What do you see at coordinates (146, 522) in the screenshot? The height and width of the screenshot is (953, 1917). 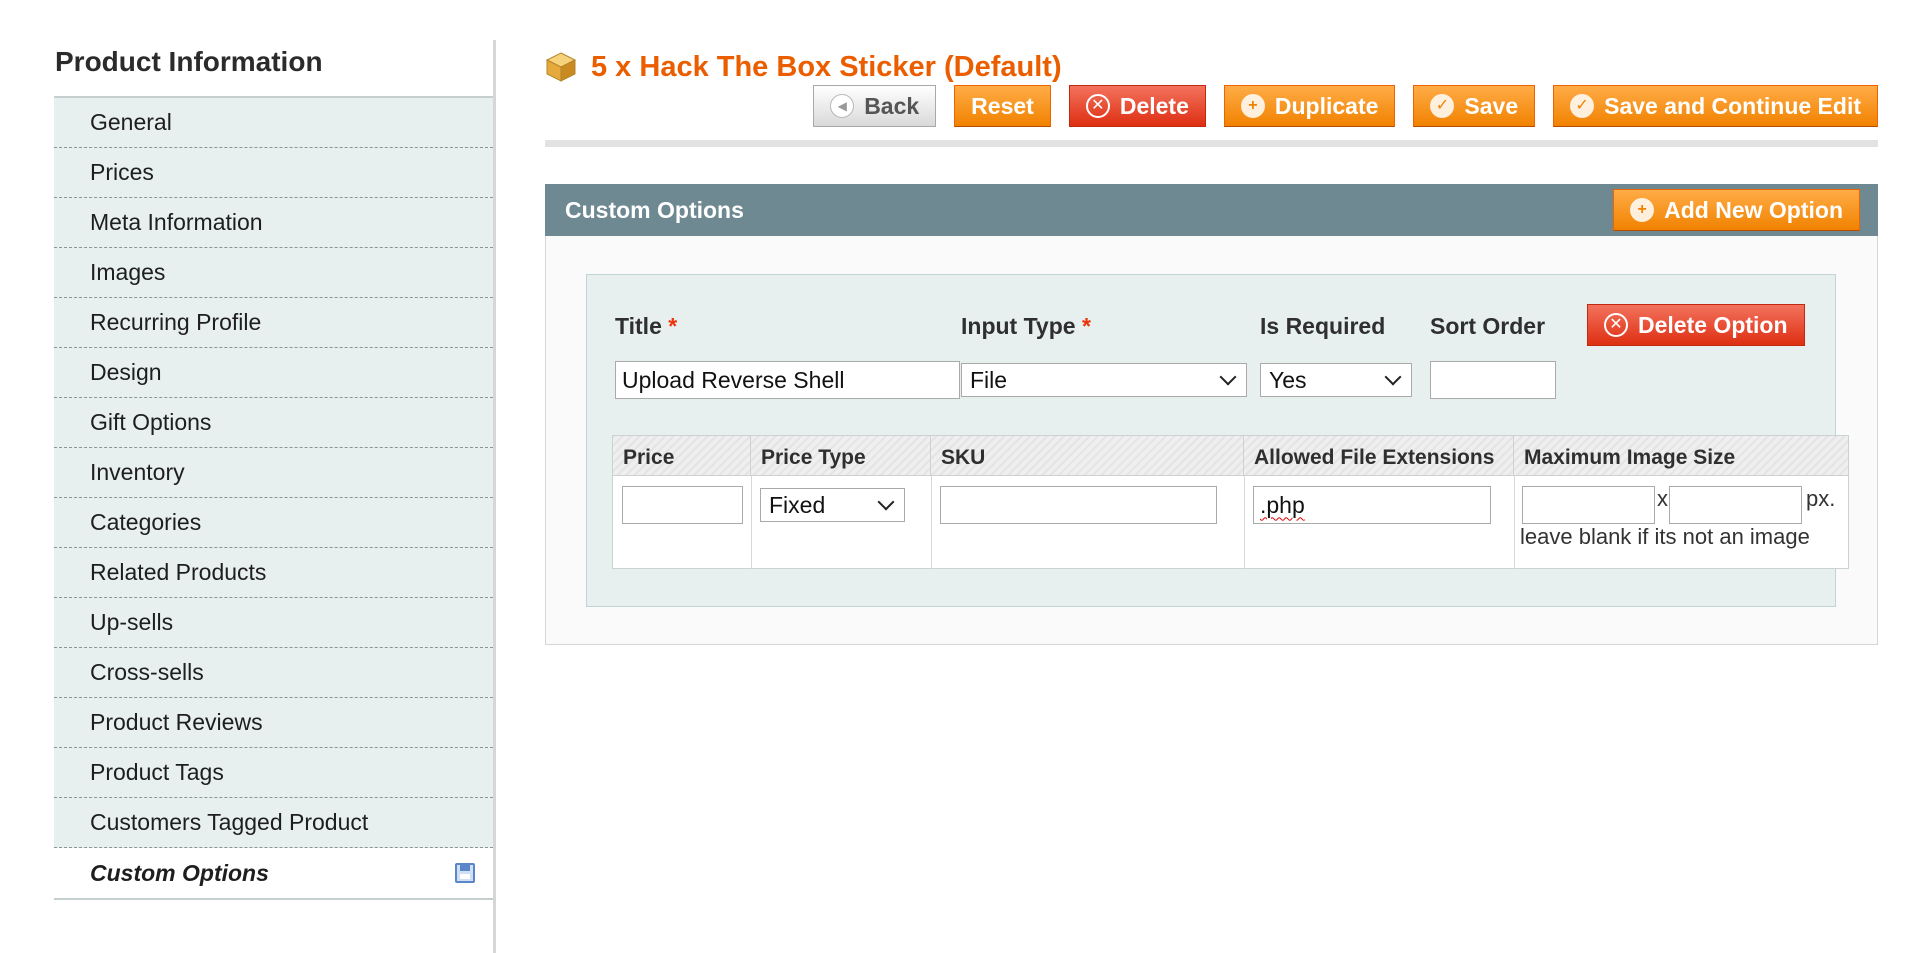 I see `sidebar-item-label: Categories` at bounding box center [146, 522].